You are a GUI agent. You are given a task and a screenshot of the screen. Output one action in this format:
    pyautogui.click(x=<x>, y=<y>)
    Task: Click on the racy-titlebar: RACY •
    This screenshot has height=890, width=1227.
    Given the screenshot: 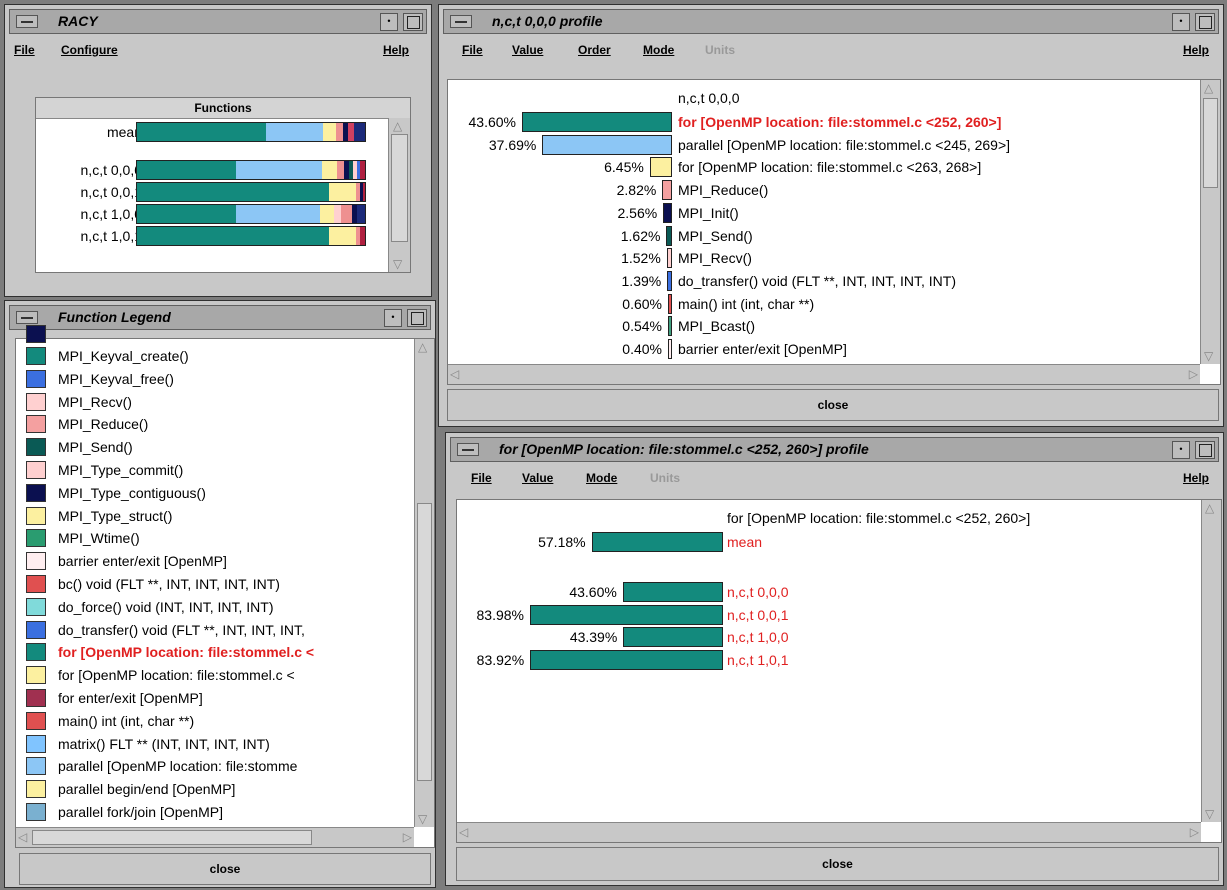 What is the action you would take?
    pyautogui.click(x=218, y=21)
    